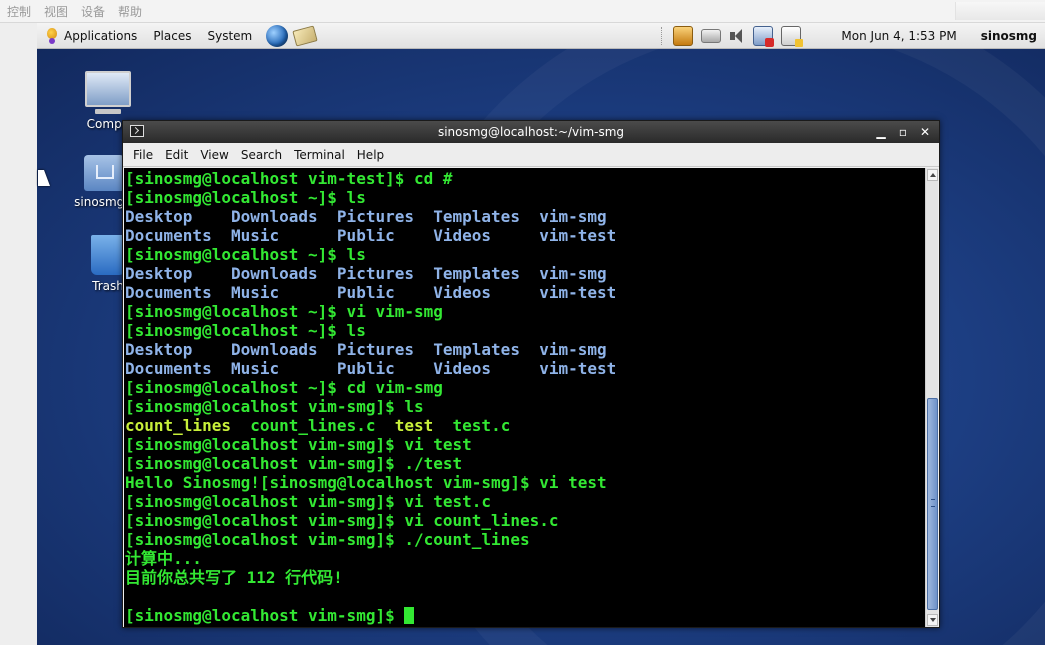  I want to click on mail-icon, so click(305, 35).